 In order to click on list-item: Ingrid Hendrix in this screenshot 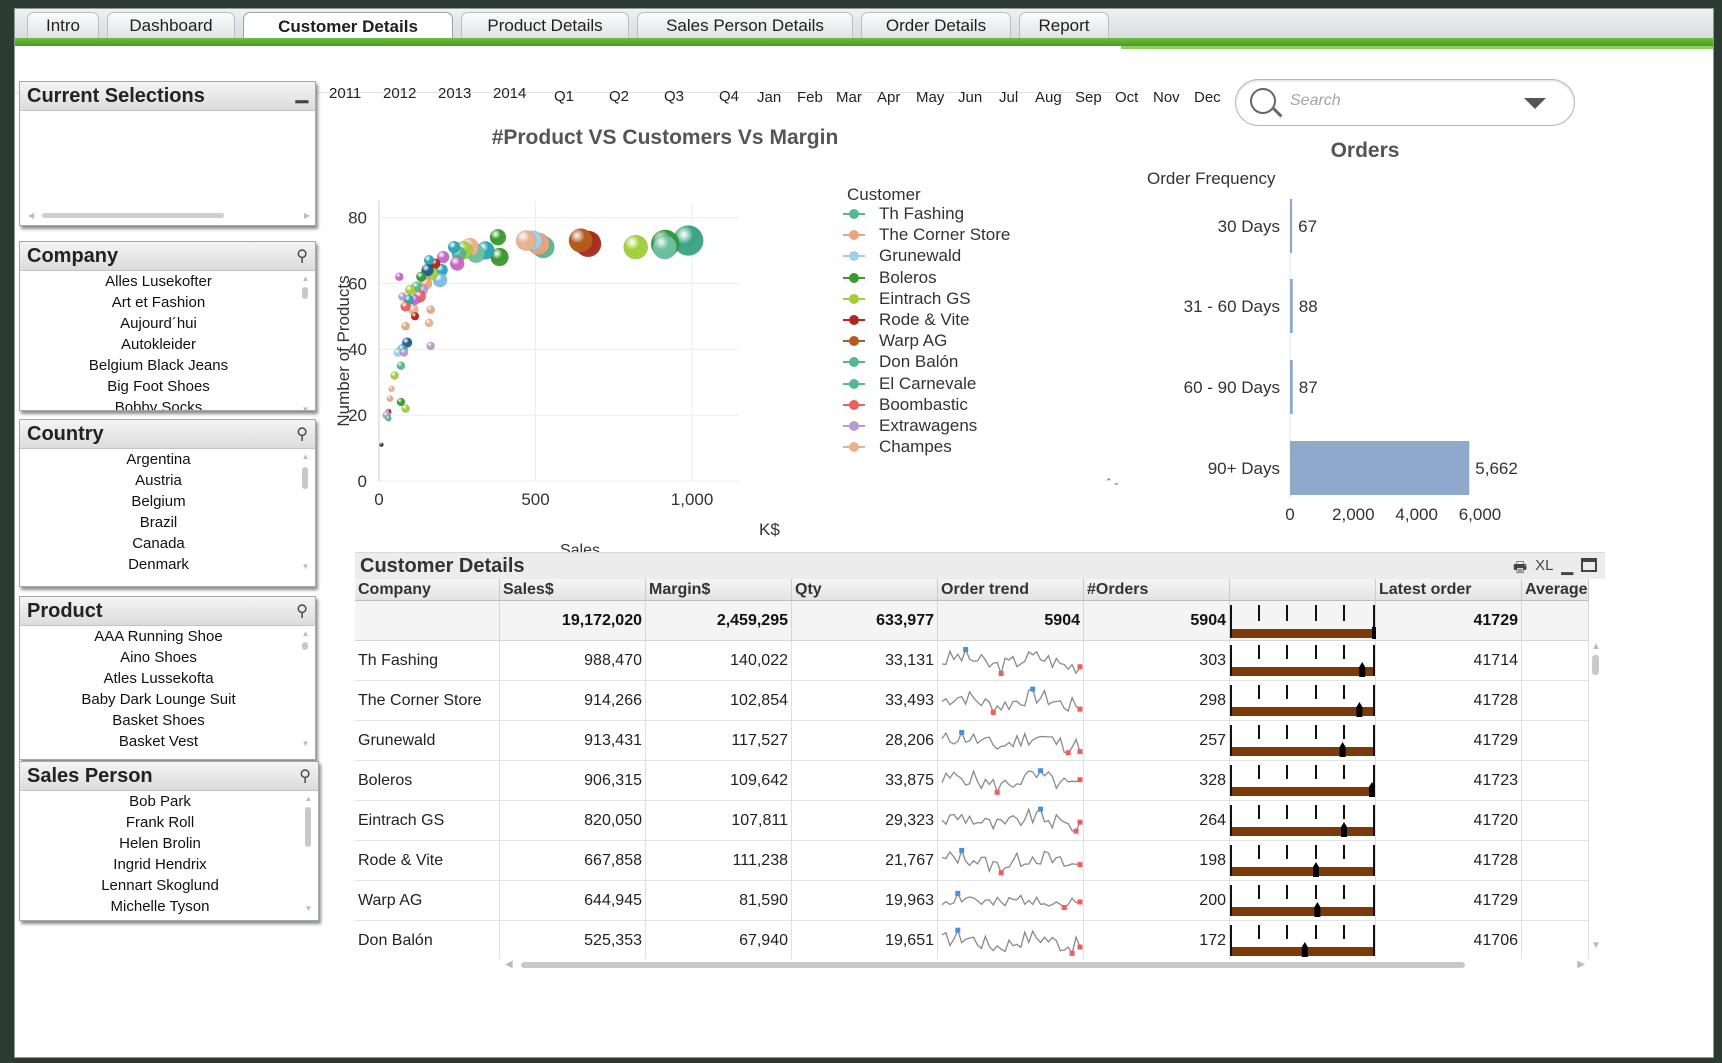, I will do `click(169, 864)`.